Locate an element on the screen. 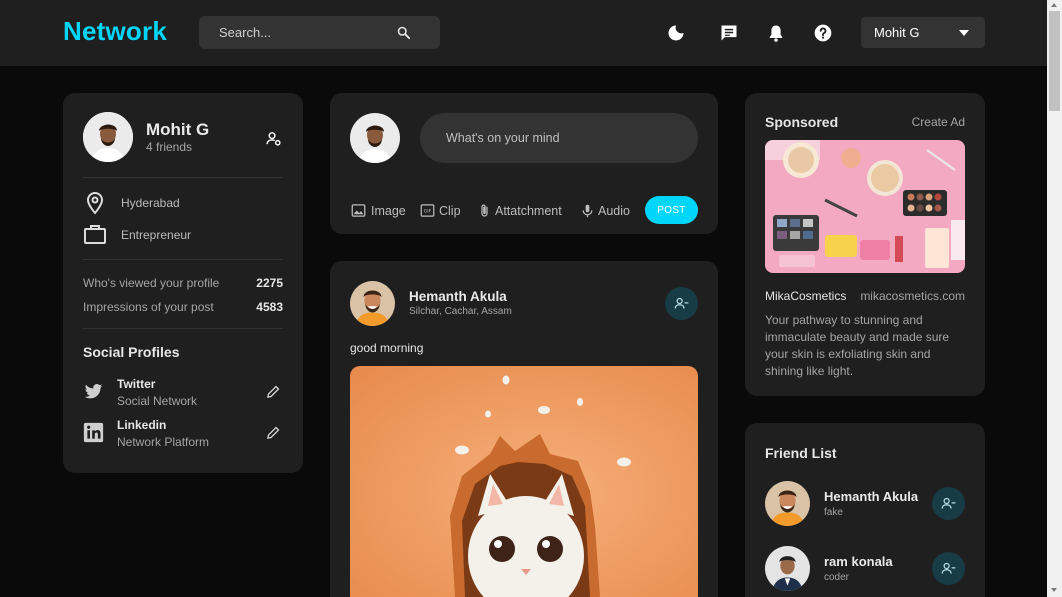 The height and width of the screenshot is (597, 1062). microphone-icon is located at coordinates (587, 211).